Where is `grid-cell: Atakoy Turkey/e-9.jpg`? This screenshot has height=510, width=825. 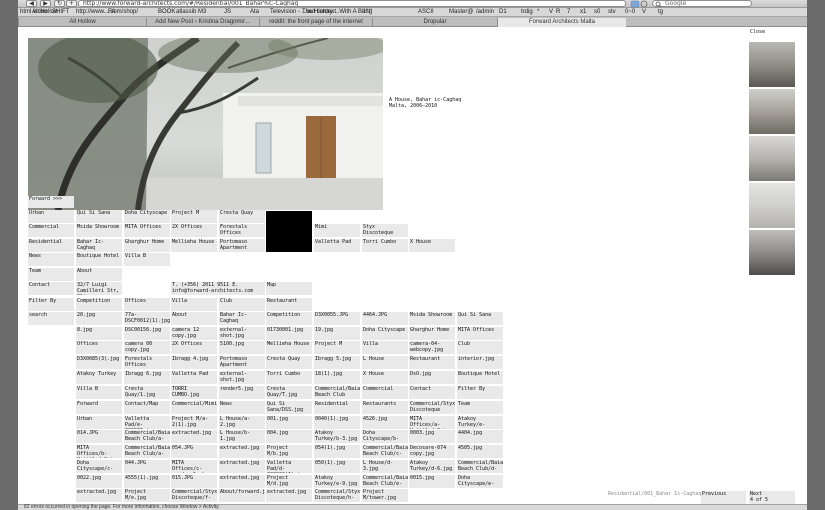
grid-cell: Atakoy Turkey/e-9.jpg is located at coordinates (337, 481).